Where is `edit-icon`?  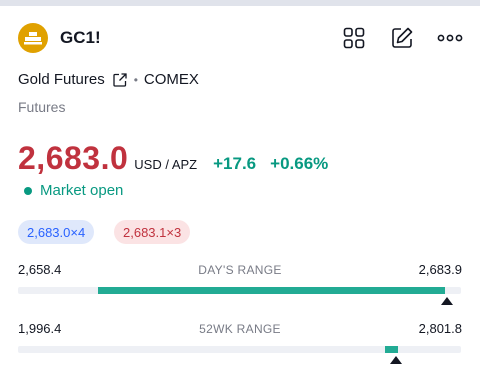
edit-icon is located at coordinates (402, 38).